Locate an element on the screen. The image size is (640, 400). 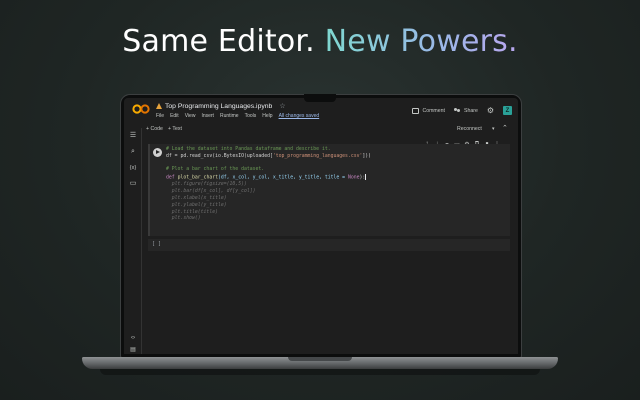
notebook-title: Top Programming Languages.ipynb is located at coordinates (218, 106).